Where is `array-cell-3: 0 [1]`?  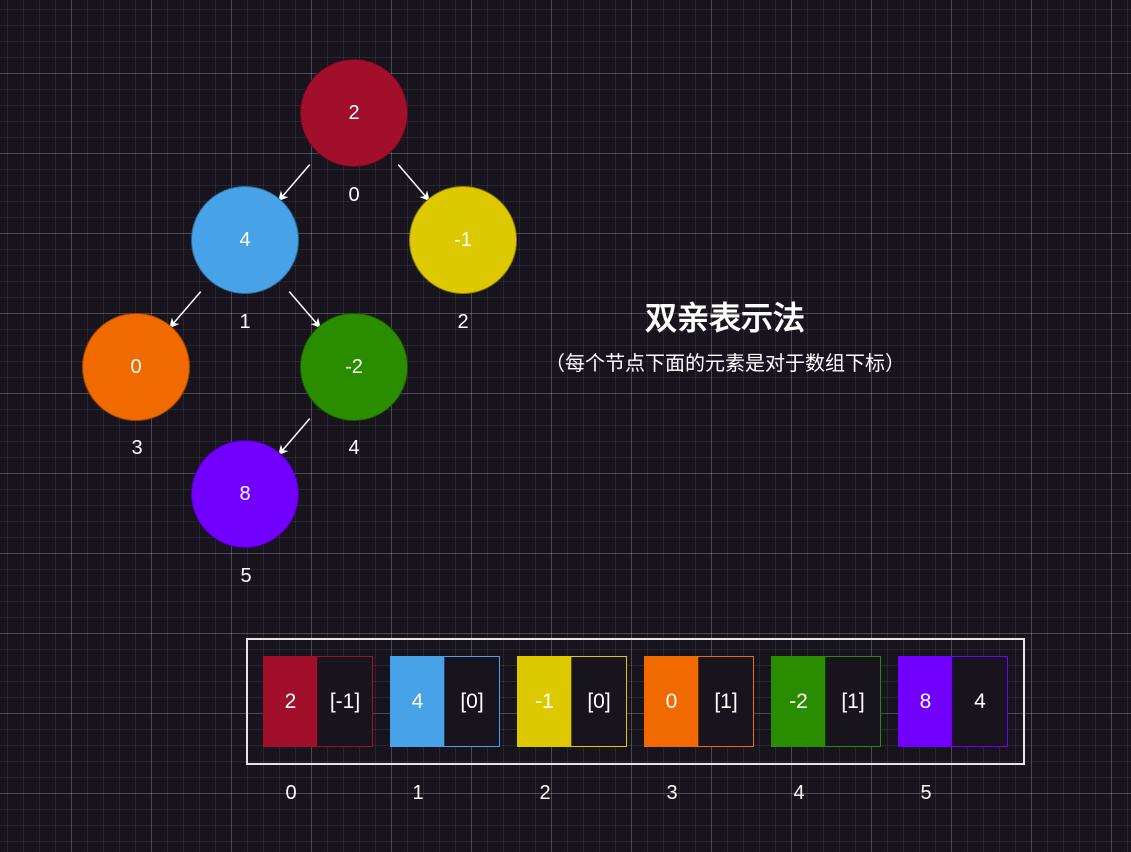 array-cell-3: 0 [1] is located at coordinates (699, 701).